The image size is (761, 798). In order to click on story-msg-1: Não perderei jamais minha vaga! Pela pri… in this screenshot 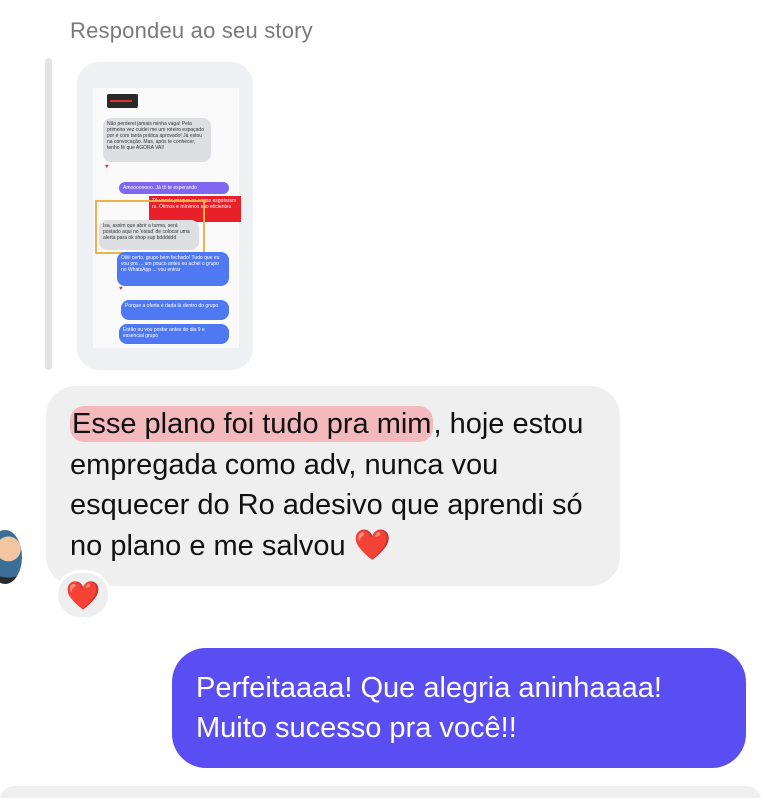, I will do `click(157, 140)`.